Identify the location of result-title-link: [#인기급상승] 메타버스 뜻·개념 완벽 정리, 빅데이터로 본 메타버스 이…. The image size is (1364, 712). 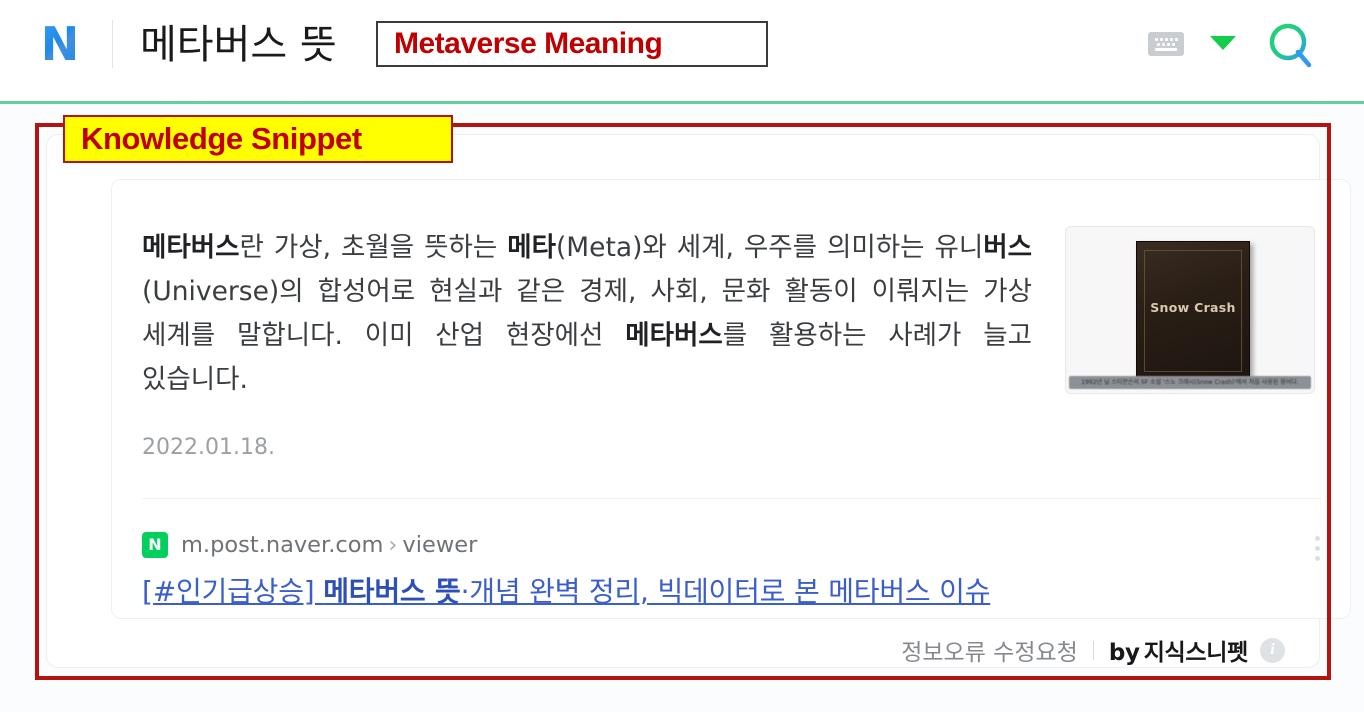
(566, 590).